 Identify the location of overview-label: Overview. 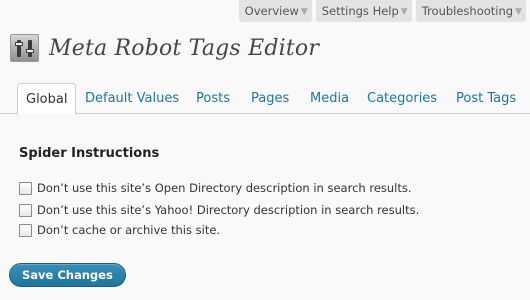
(271, 11).